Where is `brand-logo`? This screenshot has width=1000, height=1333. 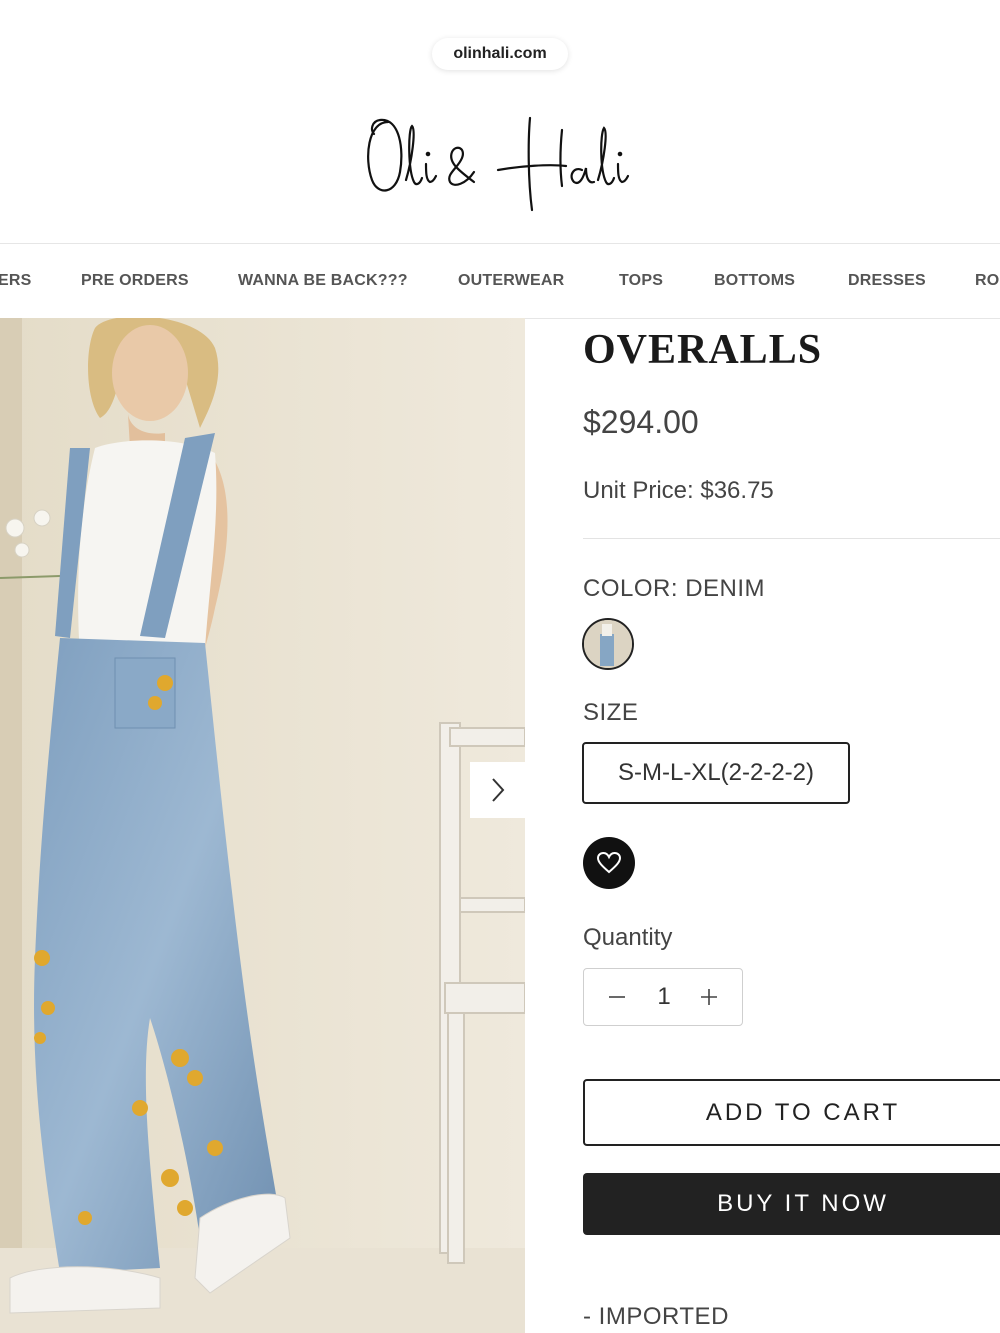 brand-logo is located at coordinates (500, 160).